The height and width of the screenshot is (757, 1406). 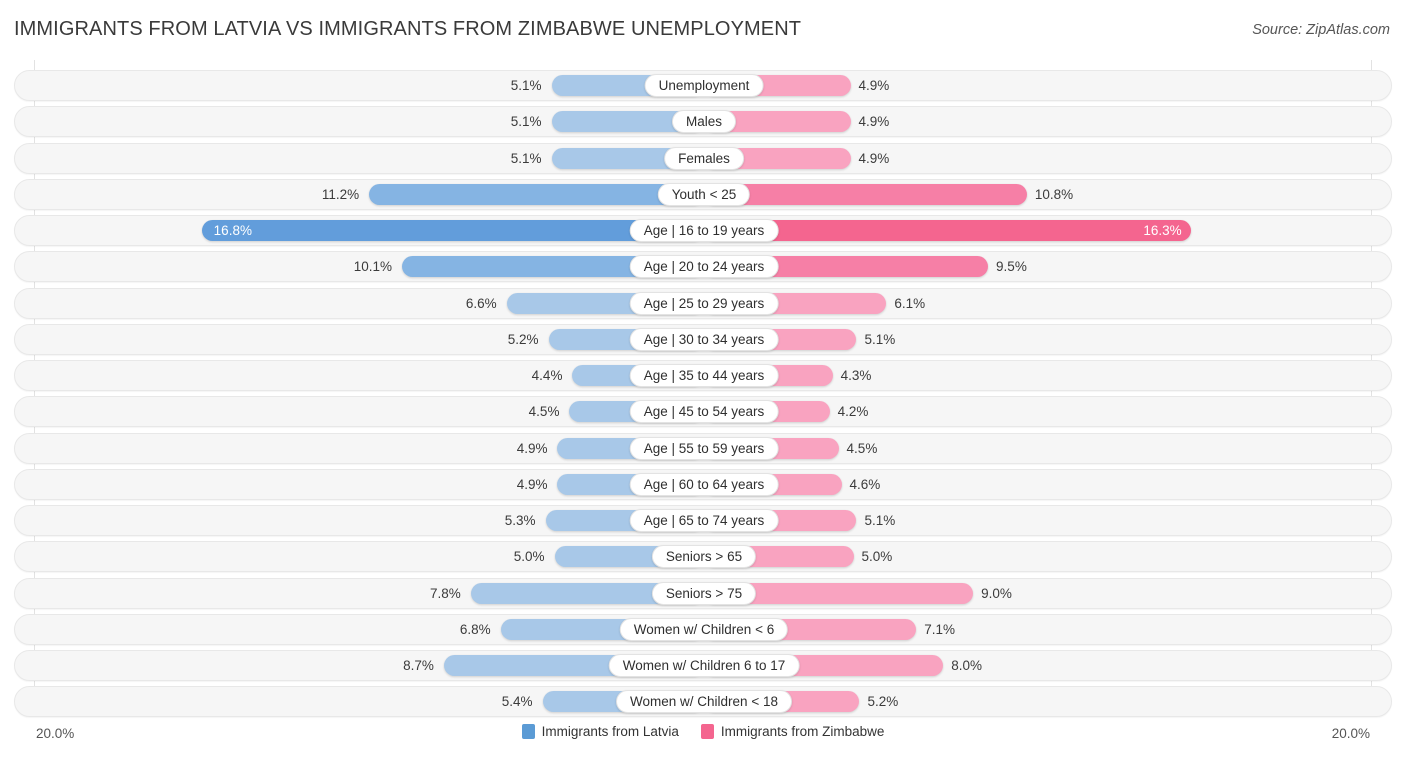 I want to click on chart-row-inner: 4.4% 4.3% Age | 35 to 44 years, so click(x=703, y=375).